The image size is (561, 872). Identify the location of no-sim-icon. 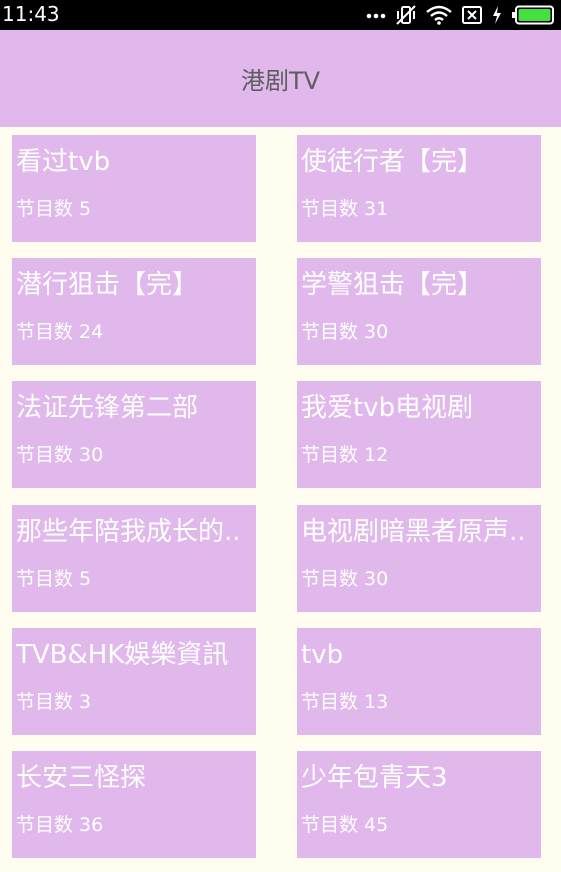
(472, 15).